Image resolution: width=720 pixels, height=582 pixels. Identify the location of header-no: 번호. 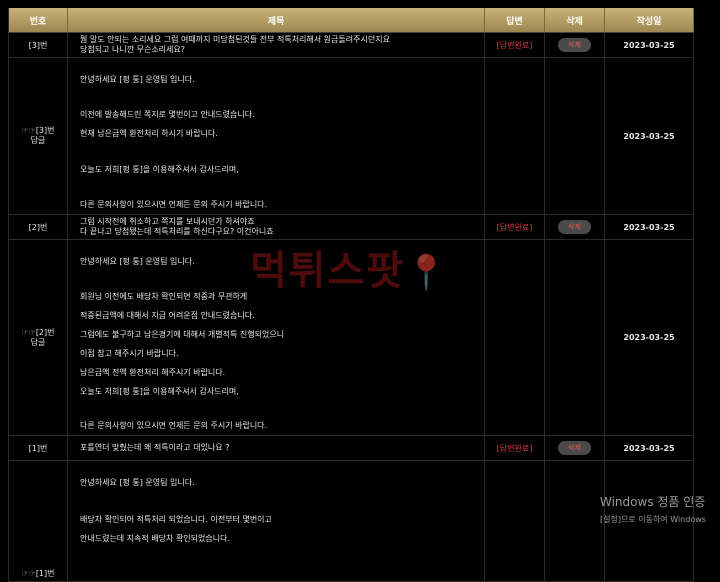
(38, 20).